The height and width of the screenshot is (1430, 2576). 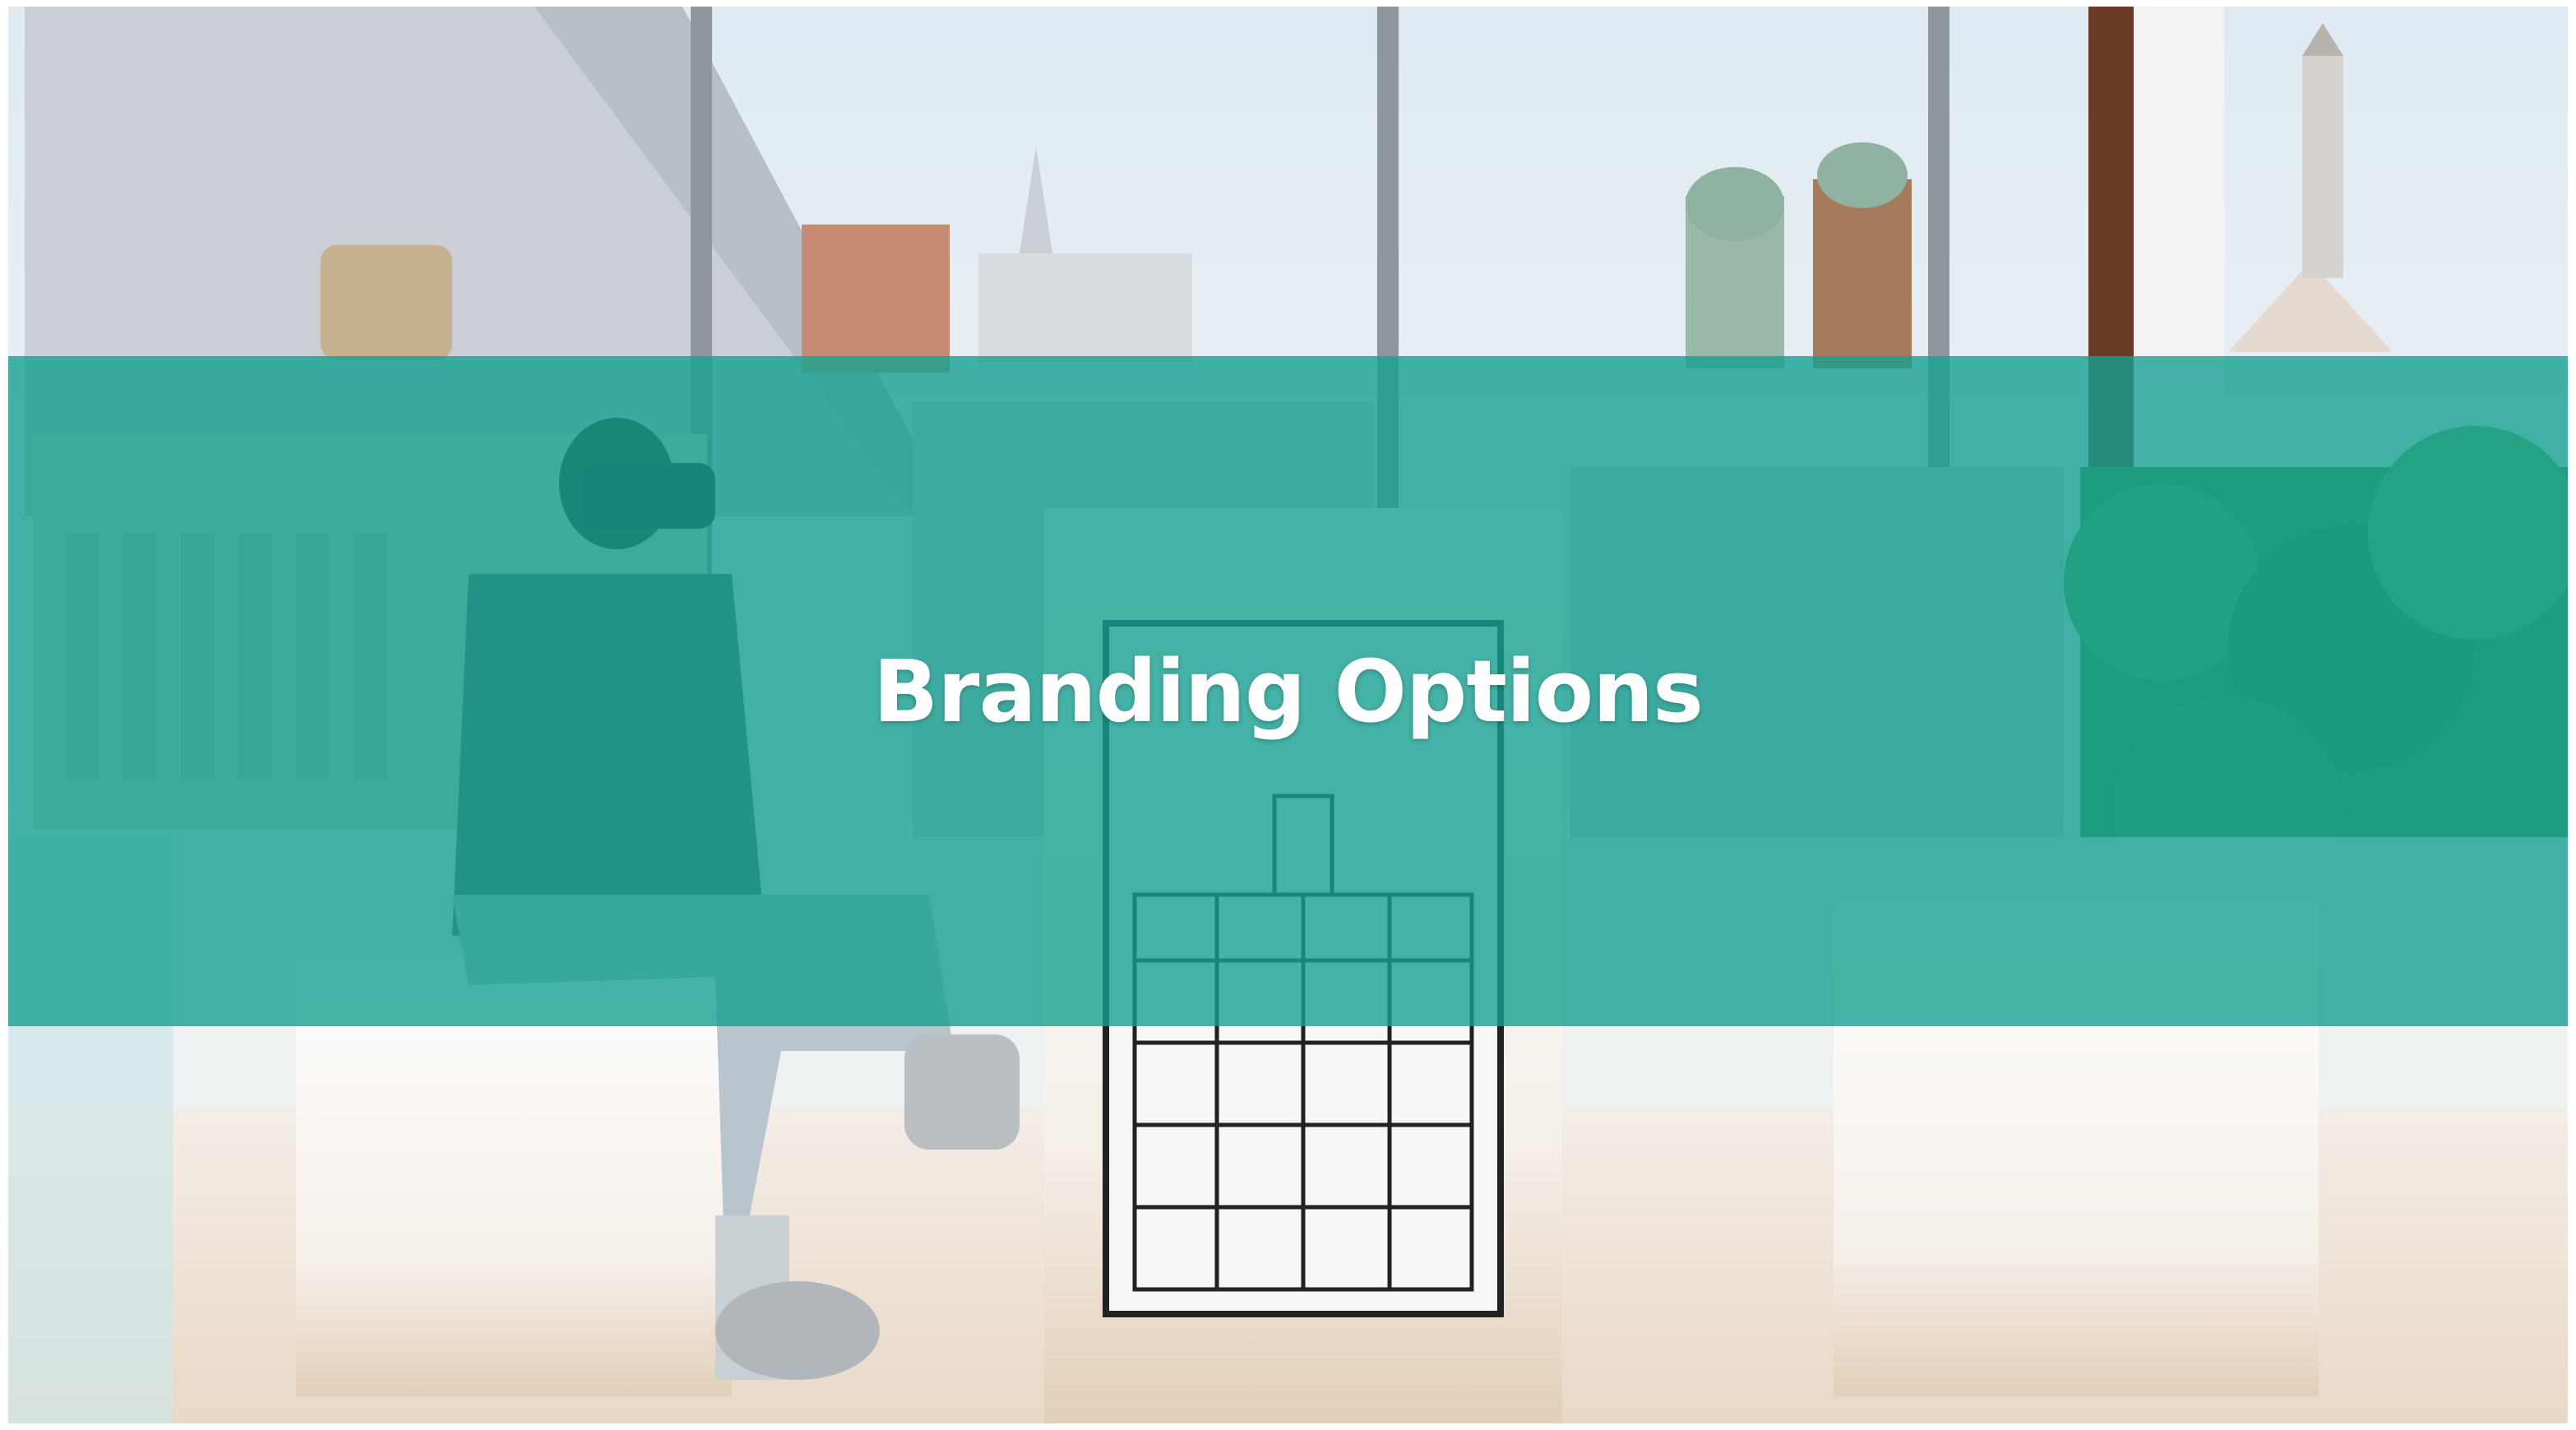 What do you see at coordinates (876, 298) in the screenshot?
I see `tower` at bounding box center [876, 298].